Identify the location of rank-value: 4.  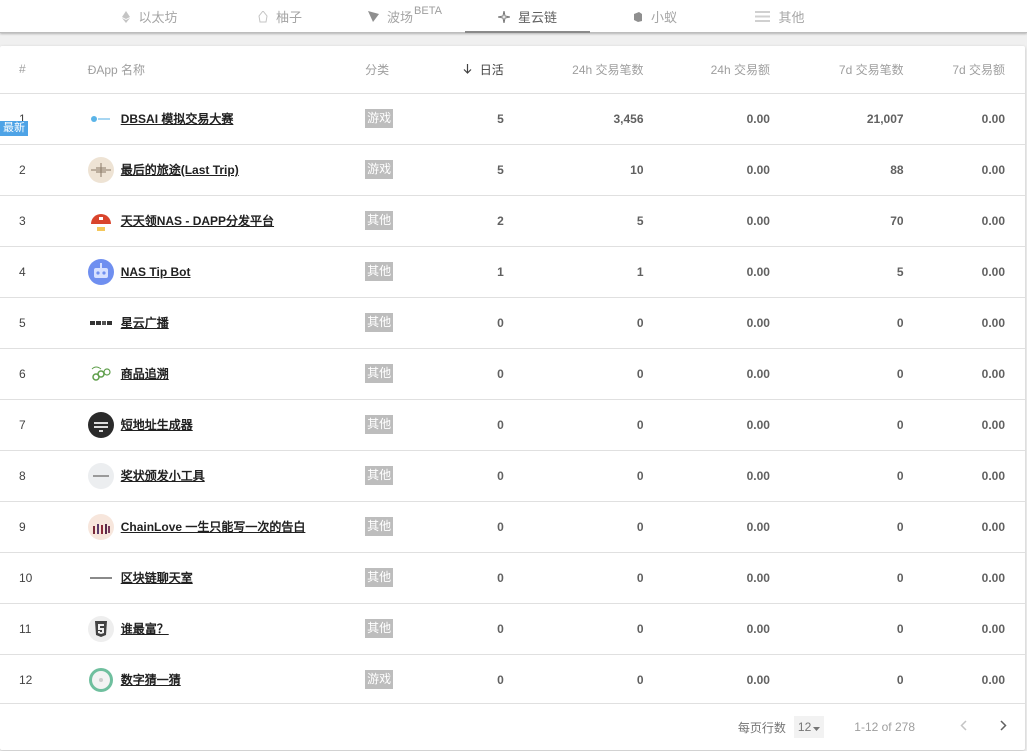
(22, 271).